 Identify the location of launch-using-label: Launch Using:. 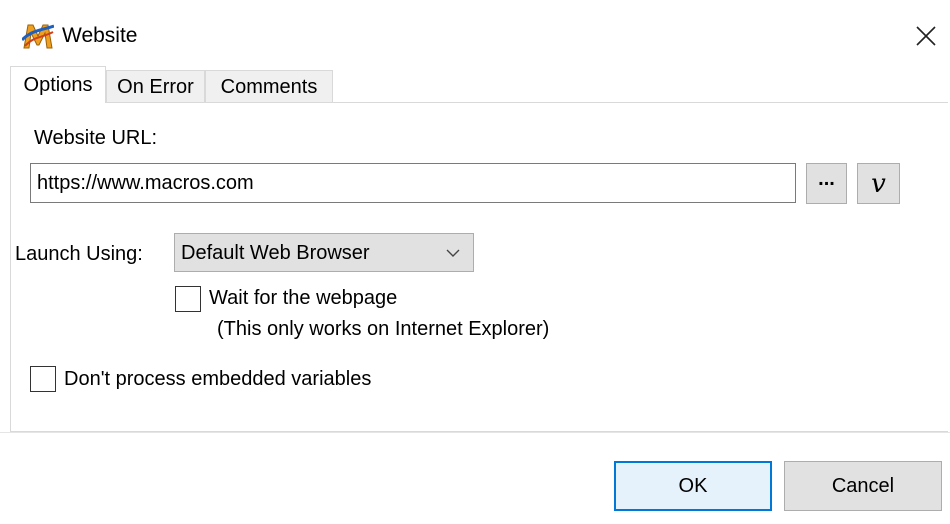
(79, 254).